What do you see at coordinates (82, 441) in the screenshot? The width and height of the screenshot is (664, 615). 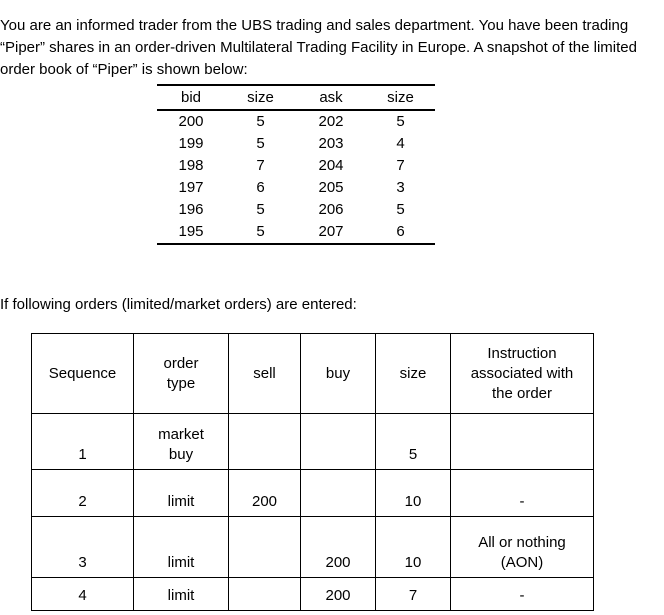 I see `orders-cell-sequence: 1` at bounding box center [82, 441].